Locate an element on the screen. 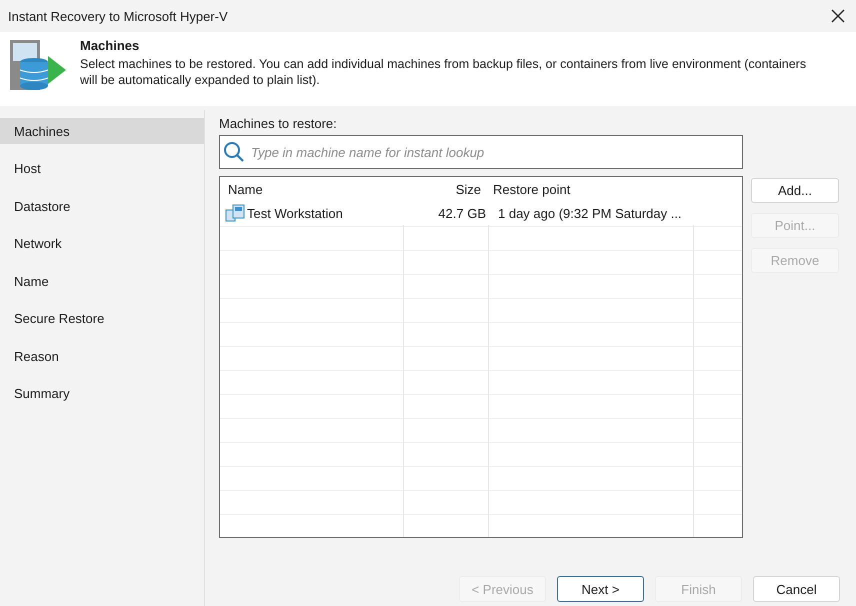  table-cell-text: 42.7 GB is located at coordinates (462, 213).